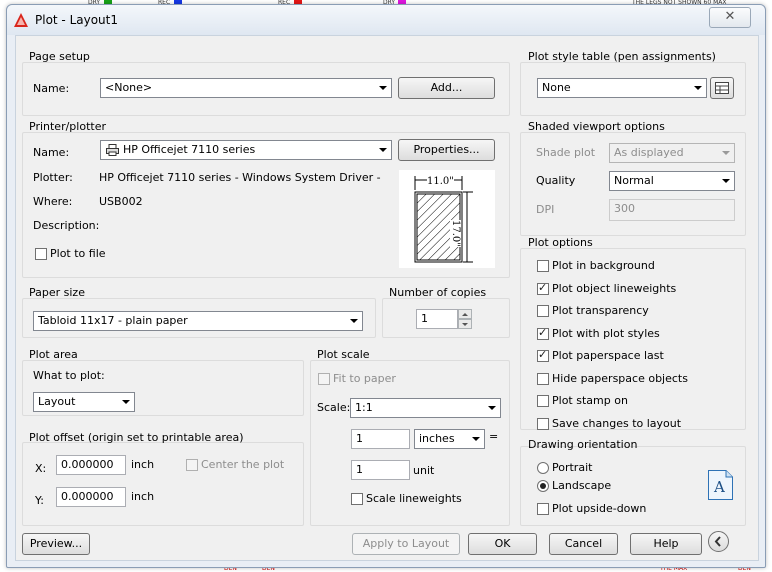 This screenshot has height=572, width=772. I want to click on apply-to-layout-button: Apply to Layout, so click(406, 544).